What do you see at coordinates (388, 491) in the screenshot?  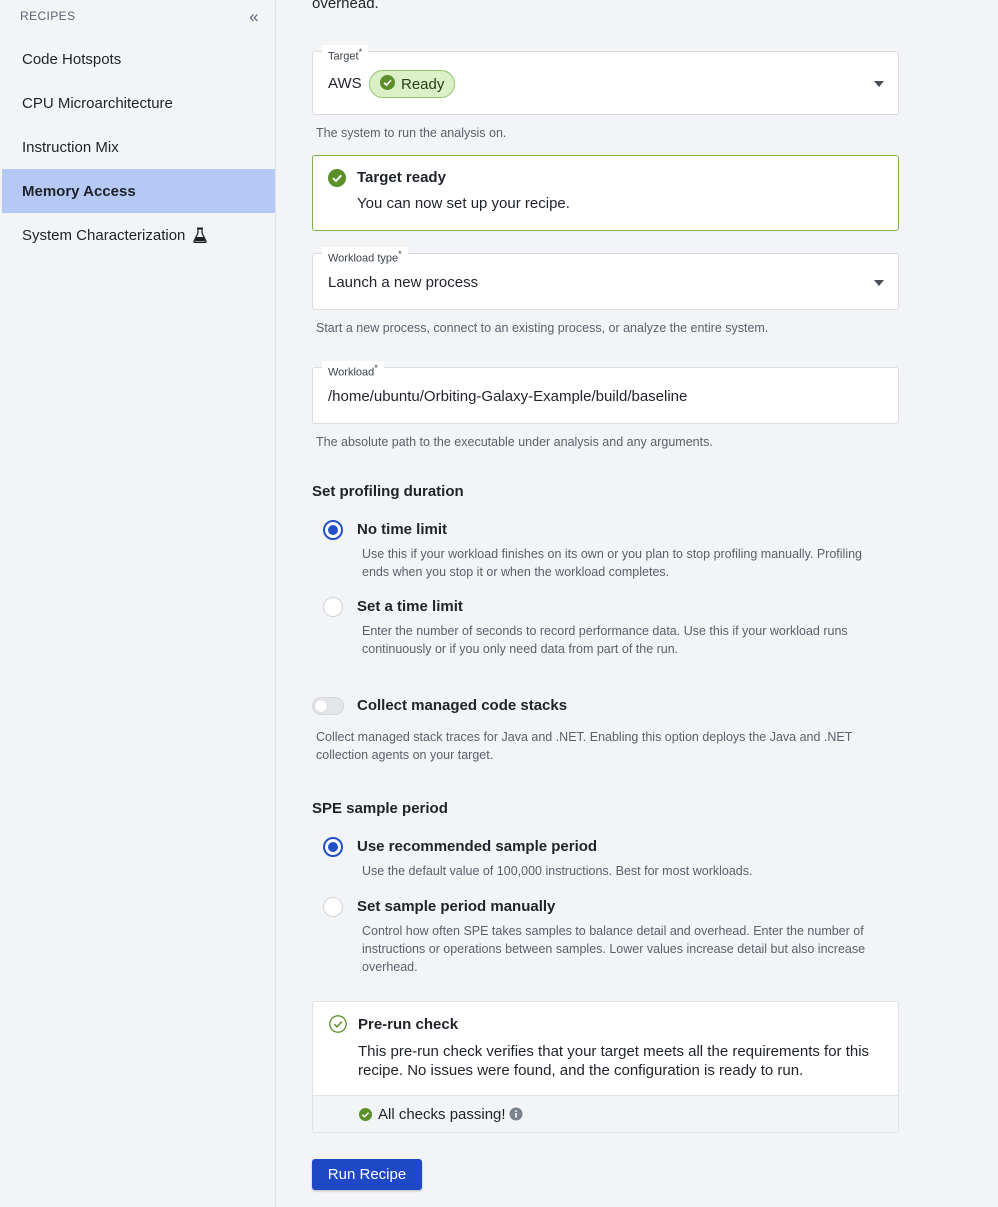 I see `profiling-duration-title: Set profiling duration` at bounding box center [388, 491].